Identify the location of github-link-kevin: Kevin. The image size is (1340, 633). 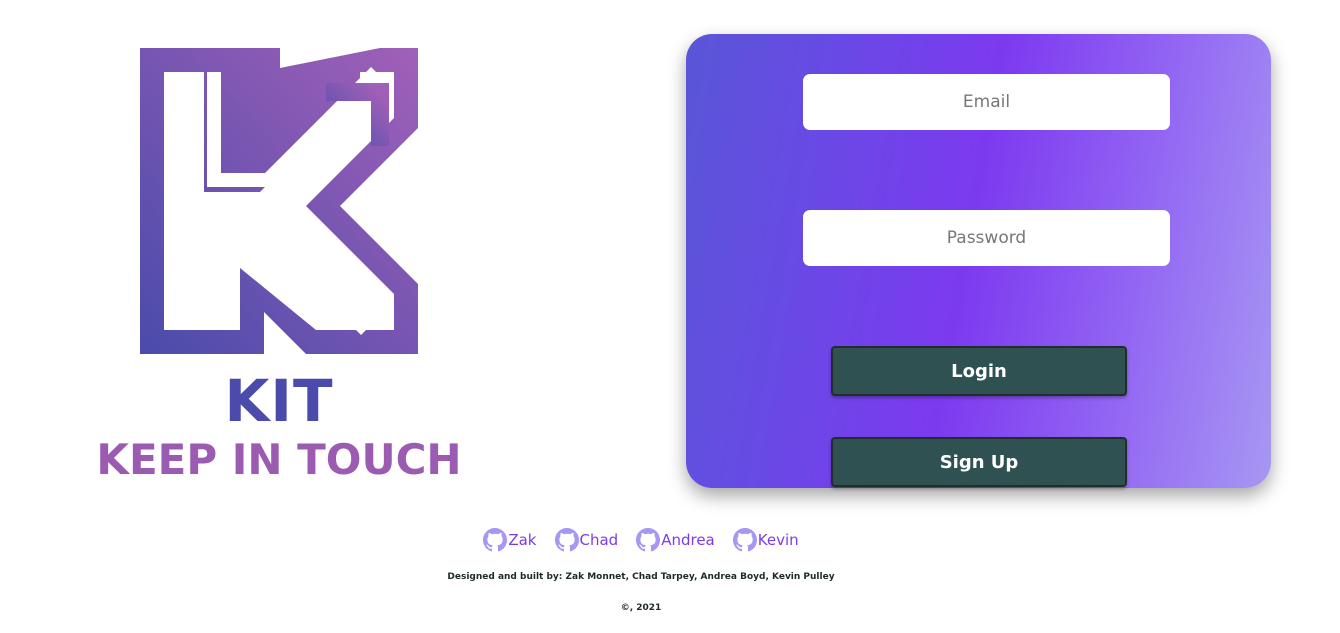
(765, 540).